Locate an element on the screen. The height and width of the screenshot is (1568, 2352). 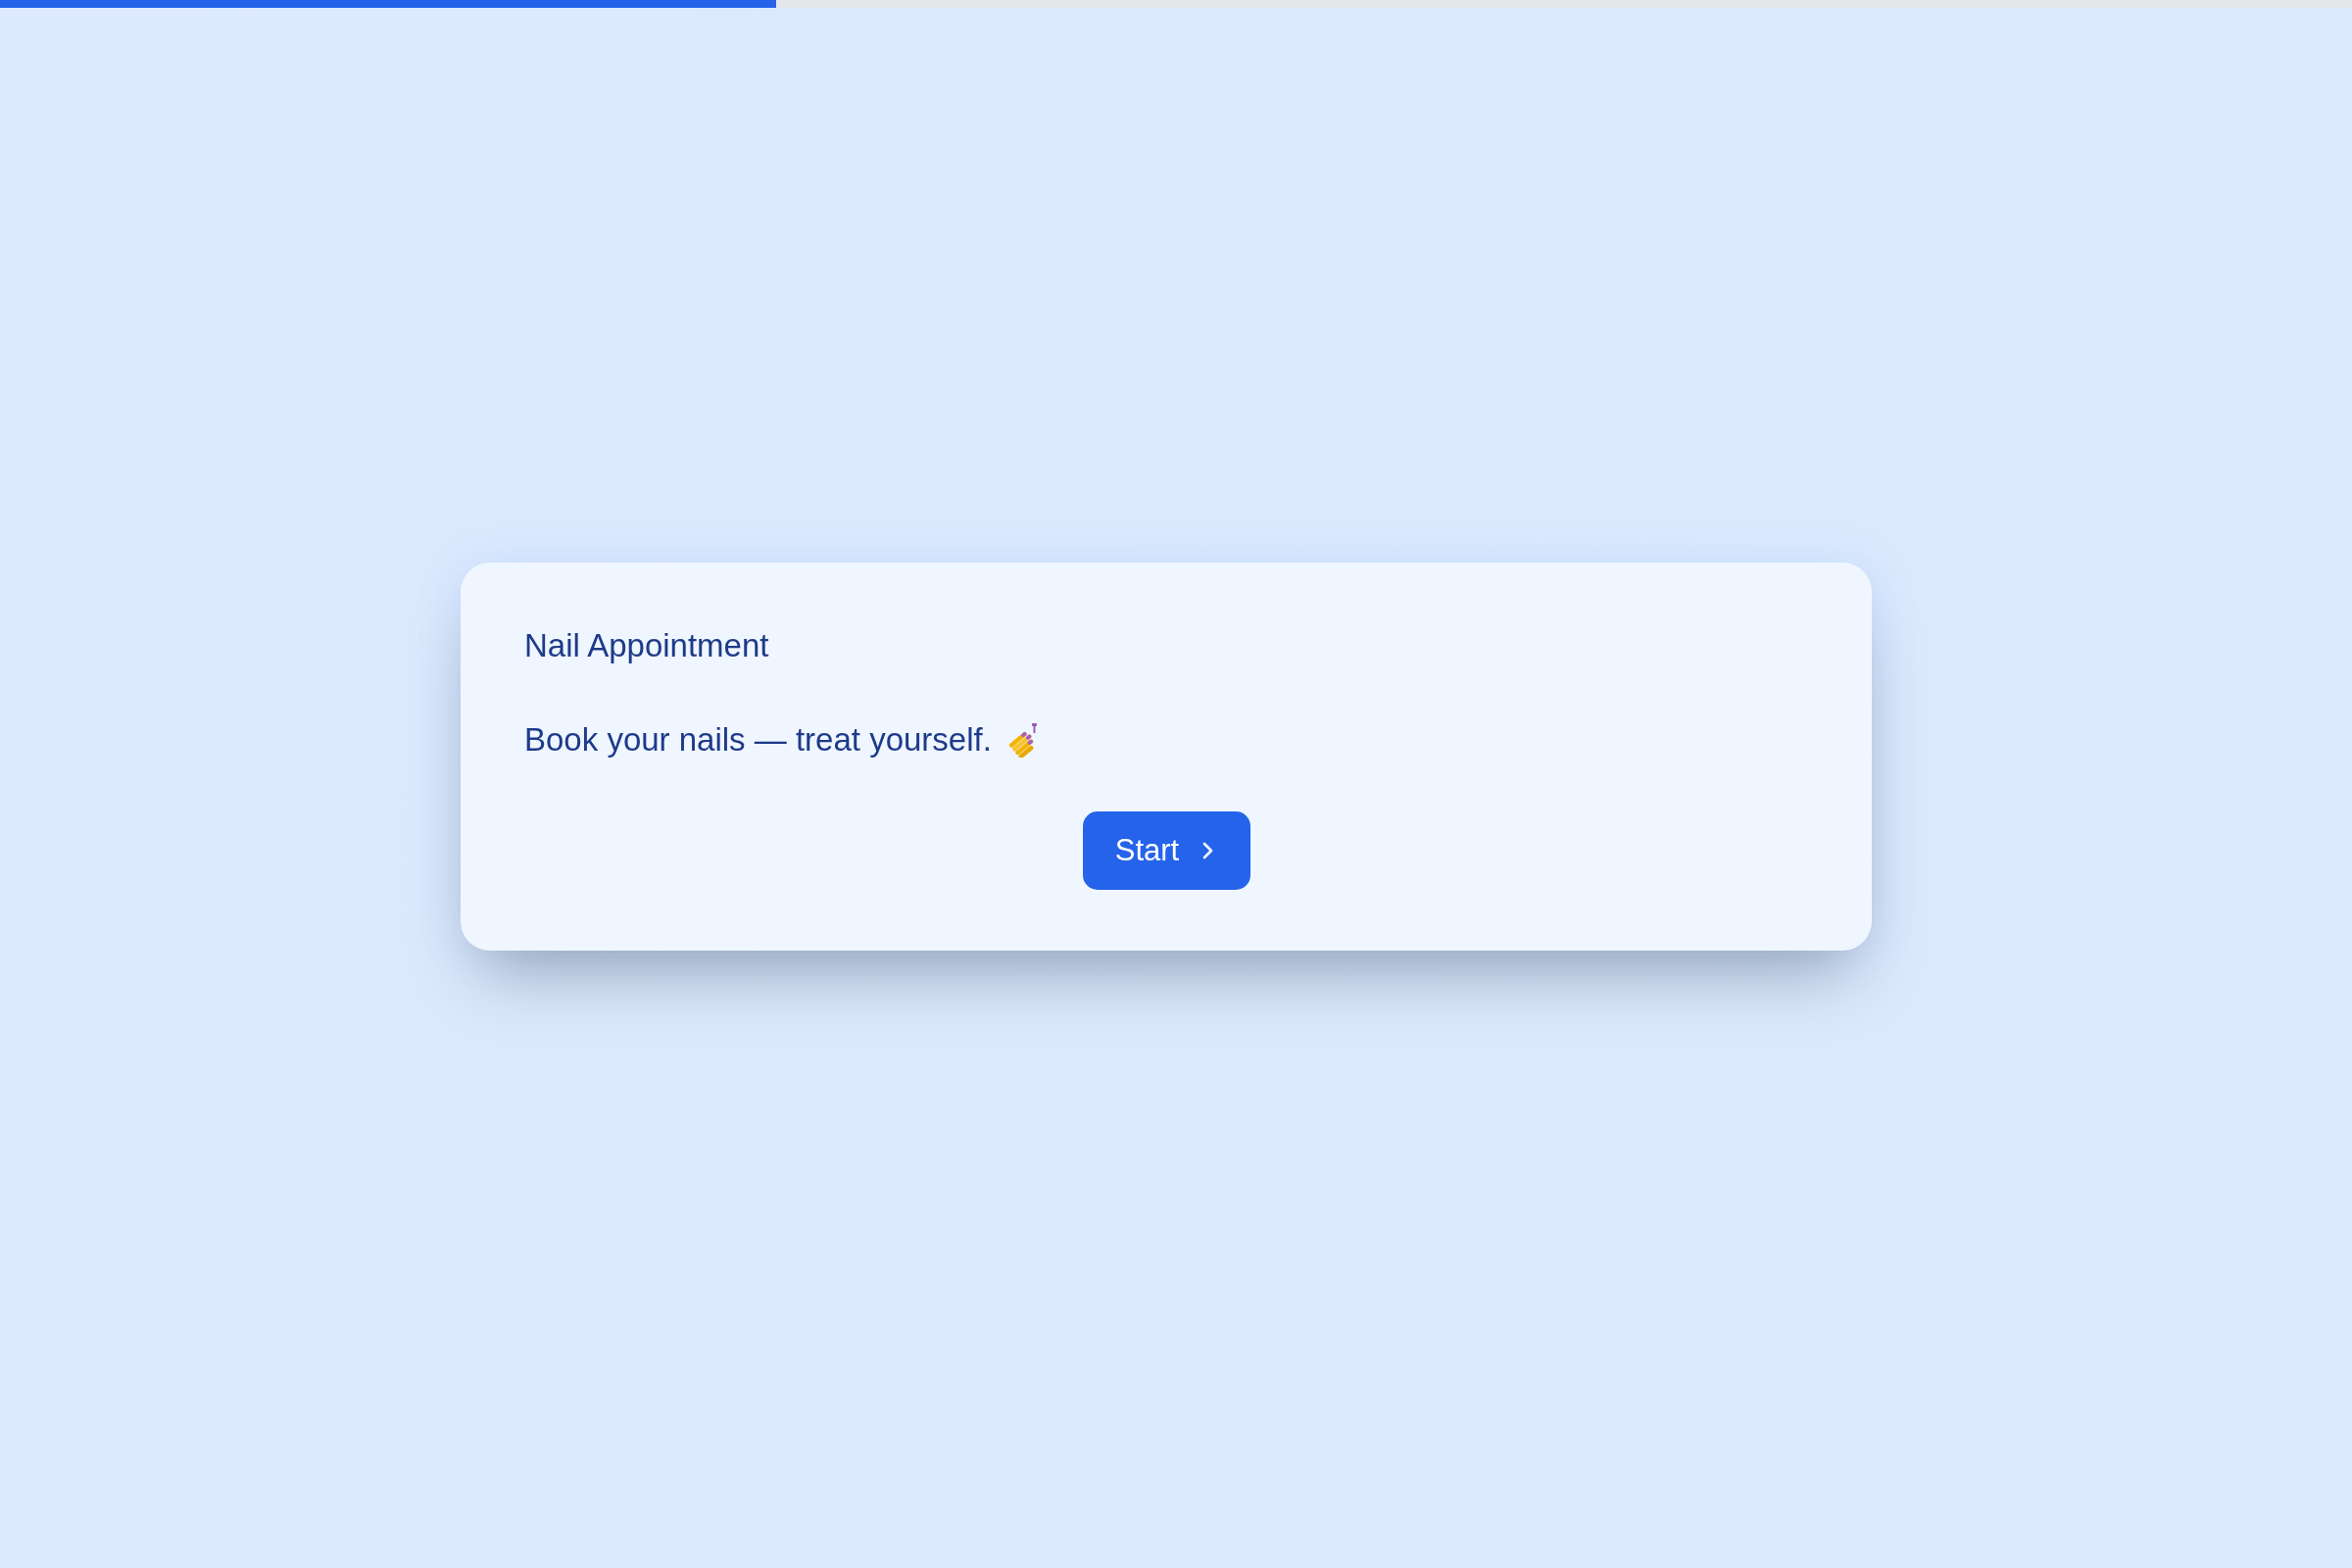
chevron-right-icon is located at coordinates (1208, 850).